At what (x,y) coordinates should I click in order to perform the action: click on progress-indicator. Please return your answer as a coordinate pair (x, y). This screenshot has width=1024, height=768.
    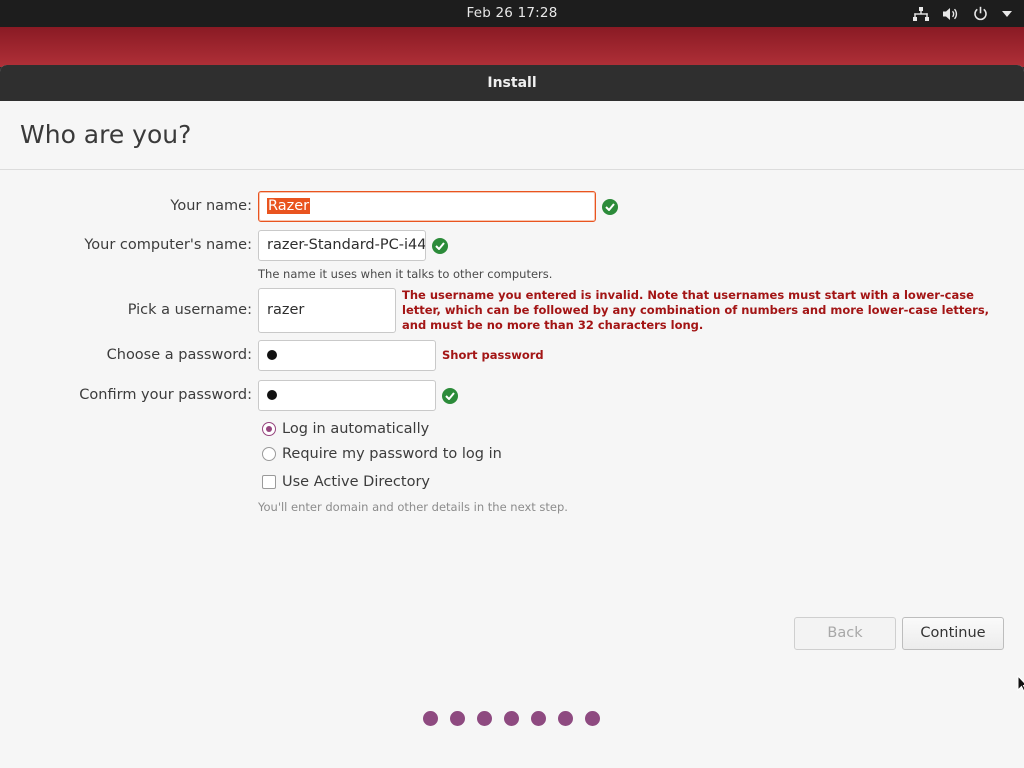
    Looking at the image, I should click on (511, 718).